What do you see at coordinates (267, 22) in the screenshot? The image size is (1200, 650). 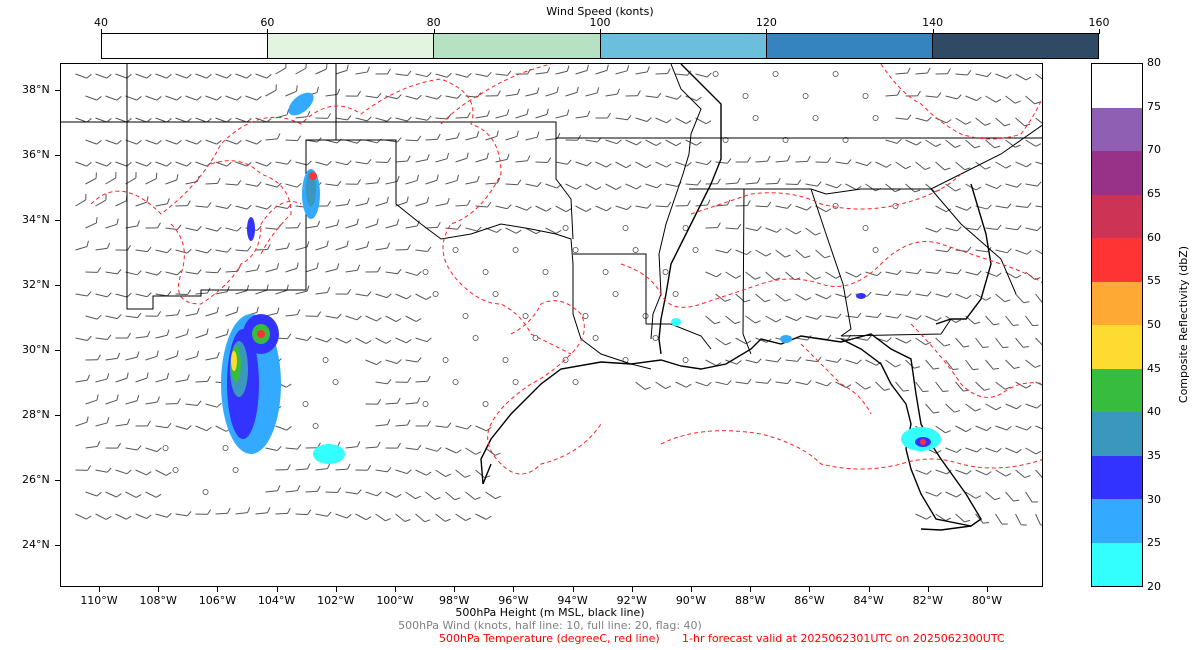 I see `wind-tick-label: 60` at bounding box center [267, 22].